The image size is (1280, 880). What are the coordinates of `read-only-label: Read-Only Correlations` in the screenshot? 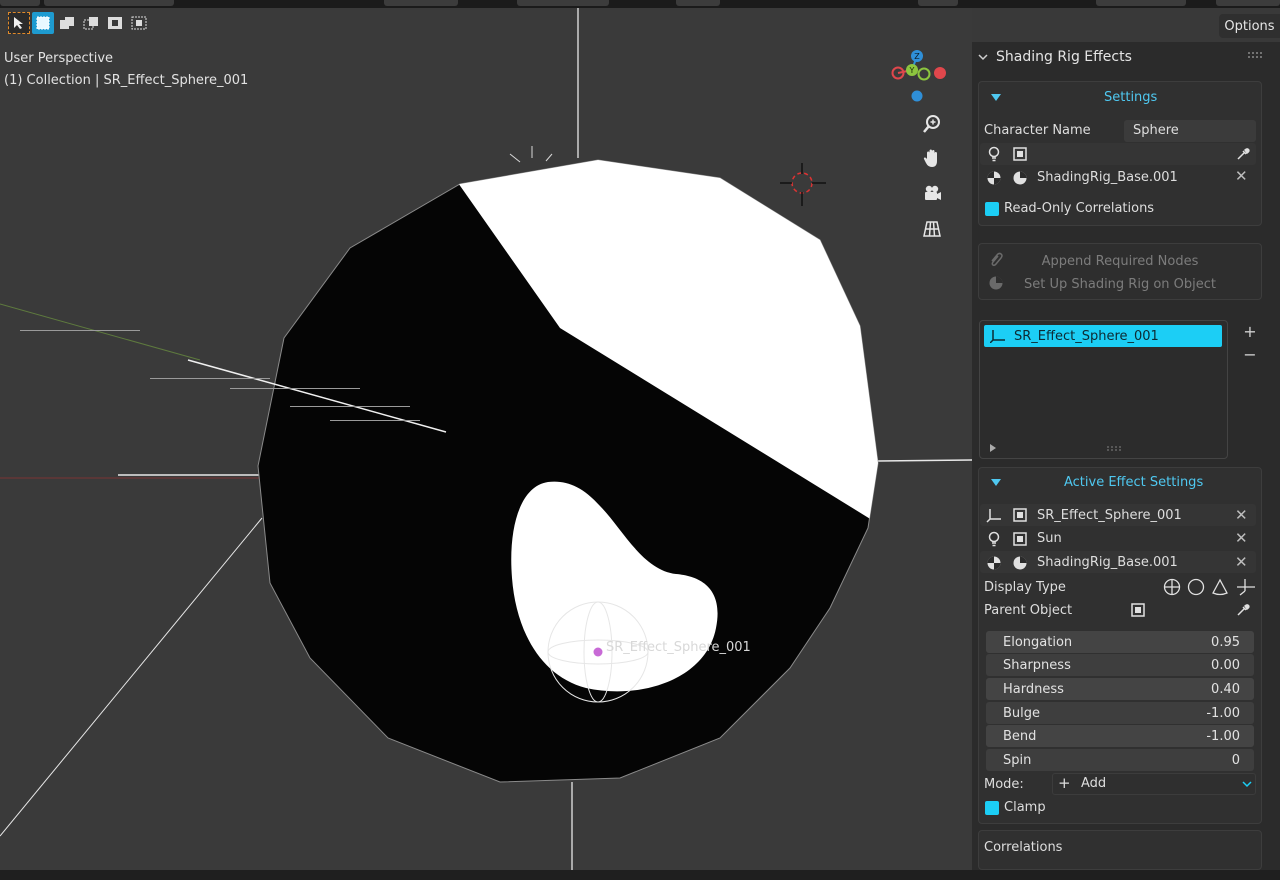 It's located at (1079, 208).